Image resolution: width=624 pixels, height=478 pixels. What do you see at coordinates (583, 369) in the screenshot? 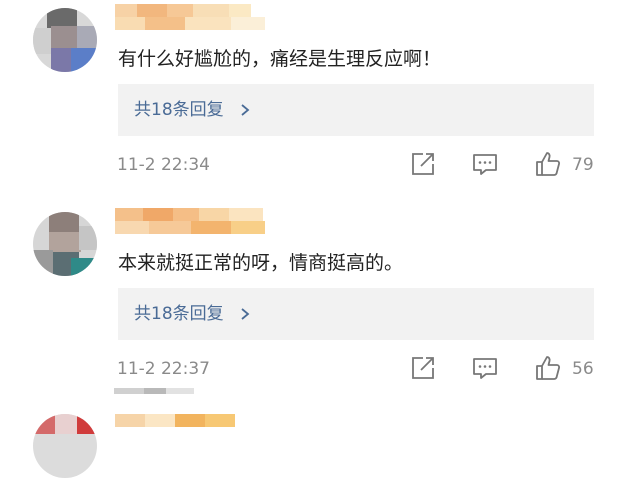
I see `like-count: 56` at bounding box center [583, 369].